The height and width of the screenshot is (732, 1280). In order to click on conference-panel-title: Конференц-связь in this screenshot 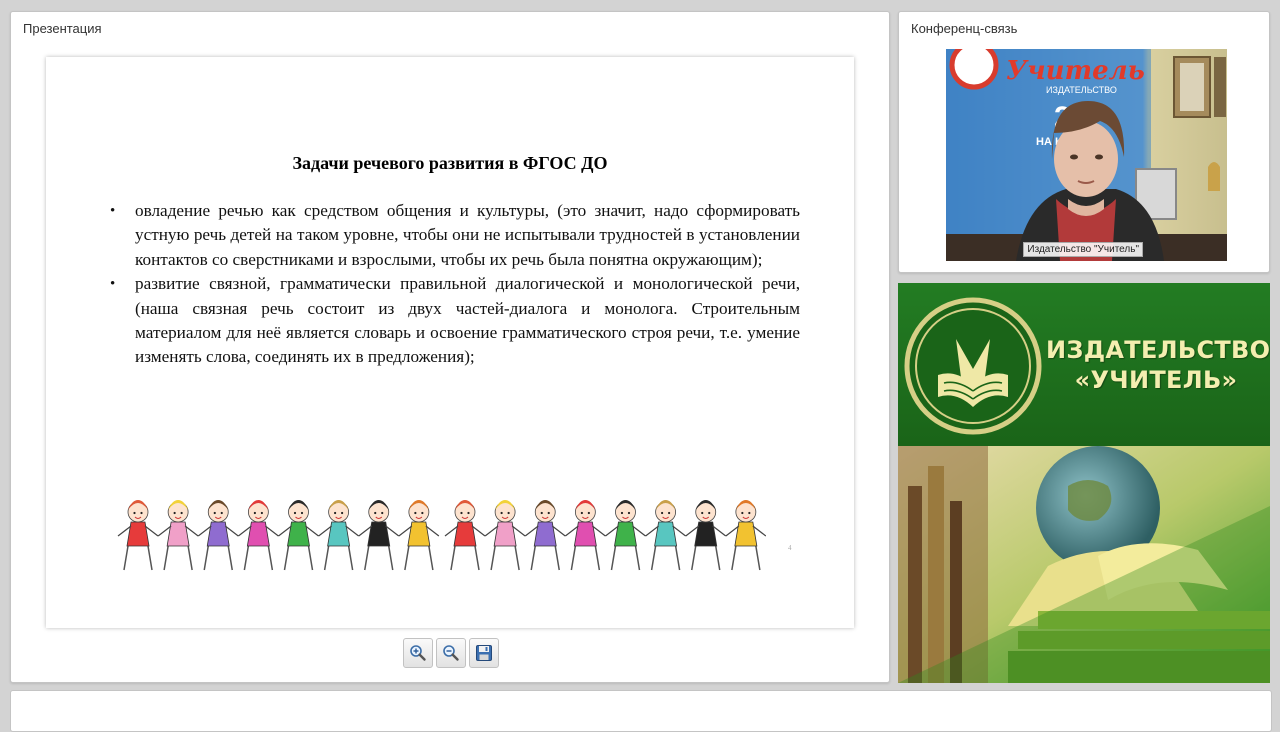, I will do `click(964, 28)`.